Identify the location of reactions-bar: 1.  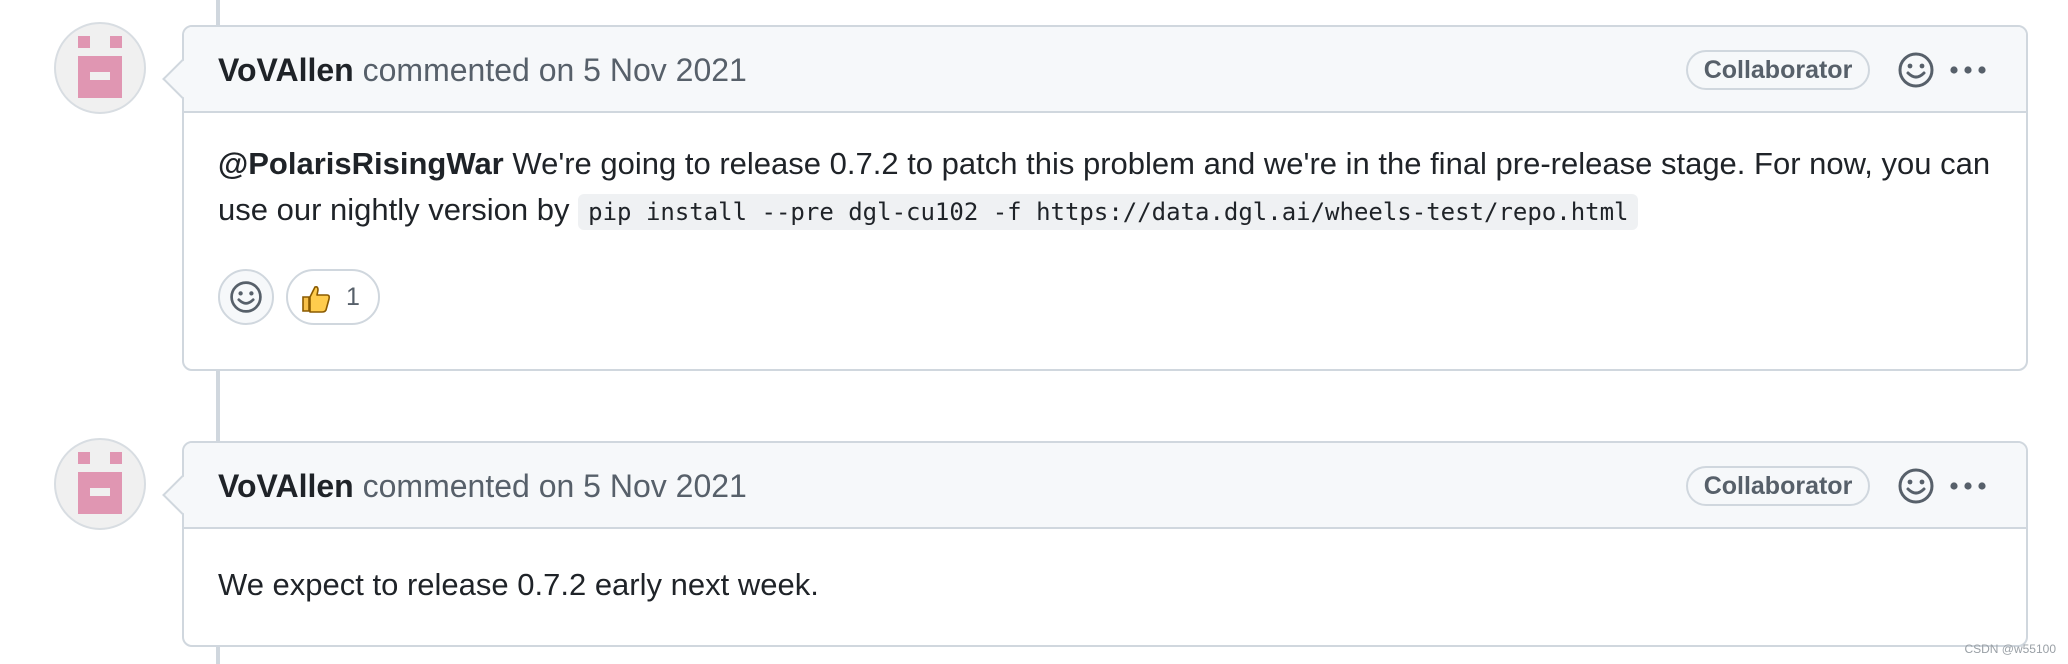
(1105, 298).